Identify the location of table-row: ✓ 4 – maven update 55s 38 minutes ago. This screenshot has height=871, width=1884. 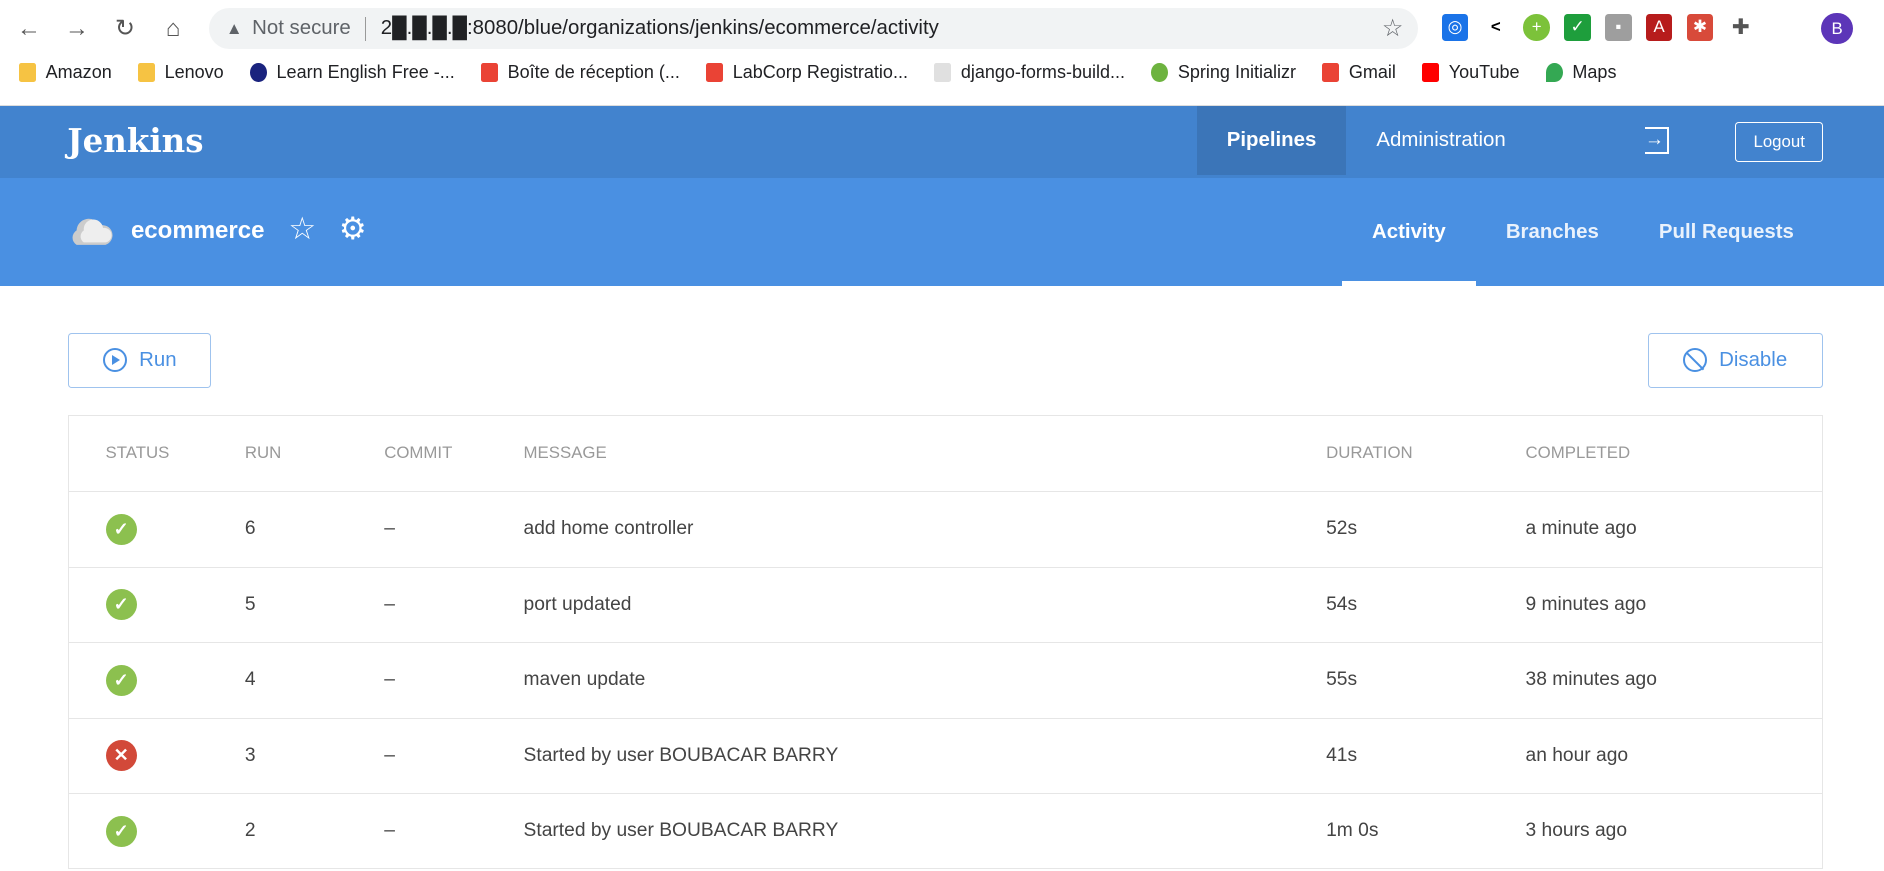
(945, 680).